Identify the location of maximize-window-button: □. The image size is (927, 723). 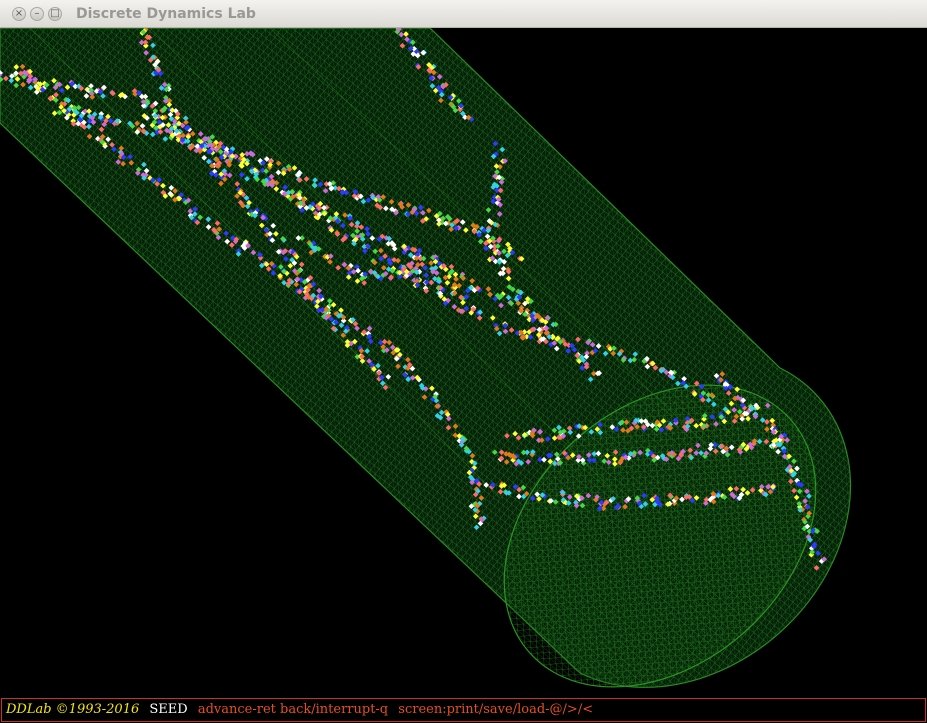
(55, 14).